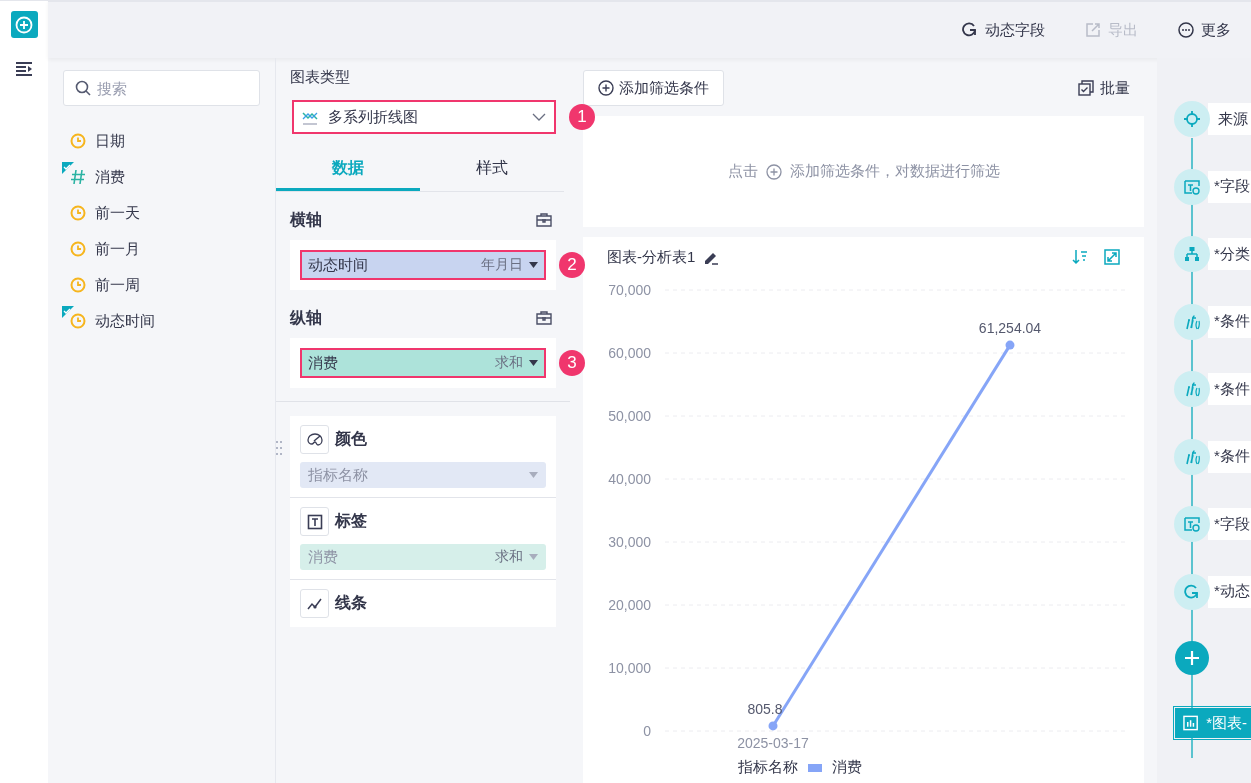 This screenshot has width=1251, height=783. I want to click on line-chart-icon, so click(310, 117).